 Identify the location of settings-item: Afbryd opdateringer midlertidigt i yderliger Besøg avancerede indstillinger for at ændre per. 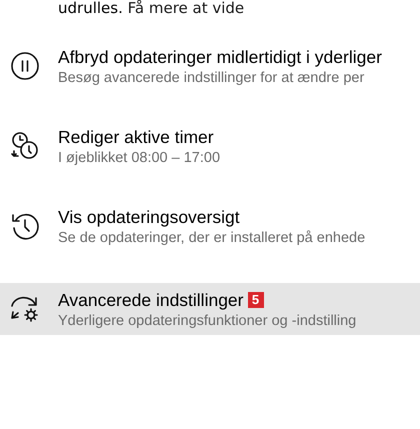
(210, 66).